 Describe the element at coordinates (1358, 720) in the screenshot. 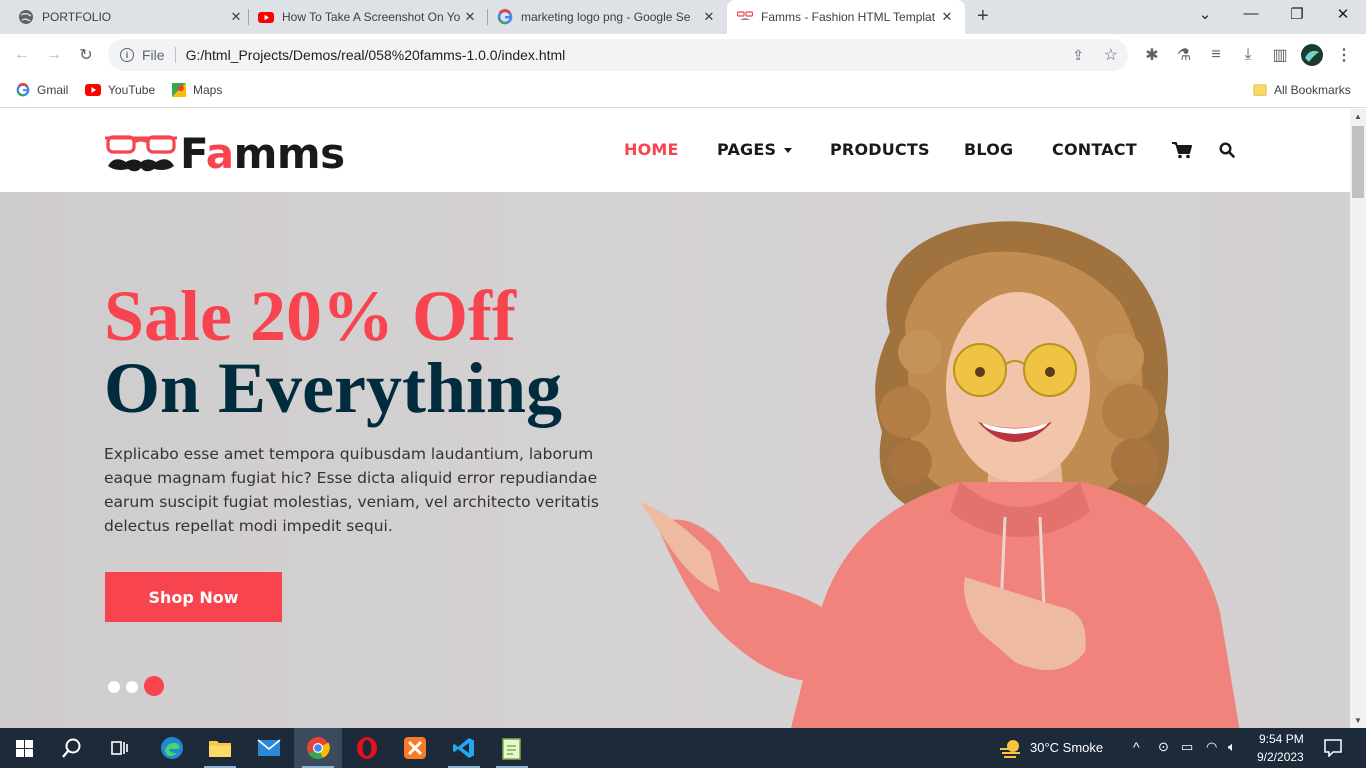

I see `scroll-down-icon: ▼` at that location.